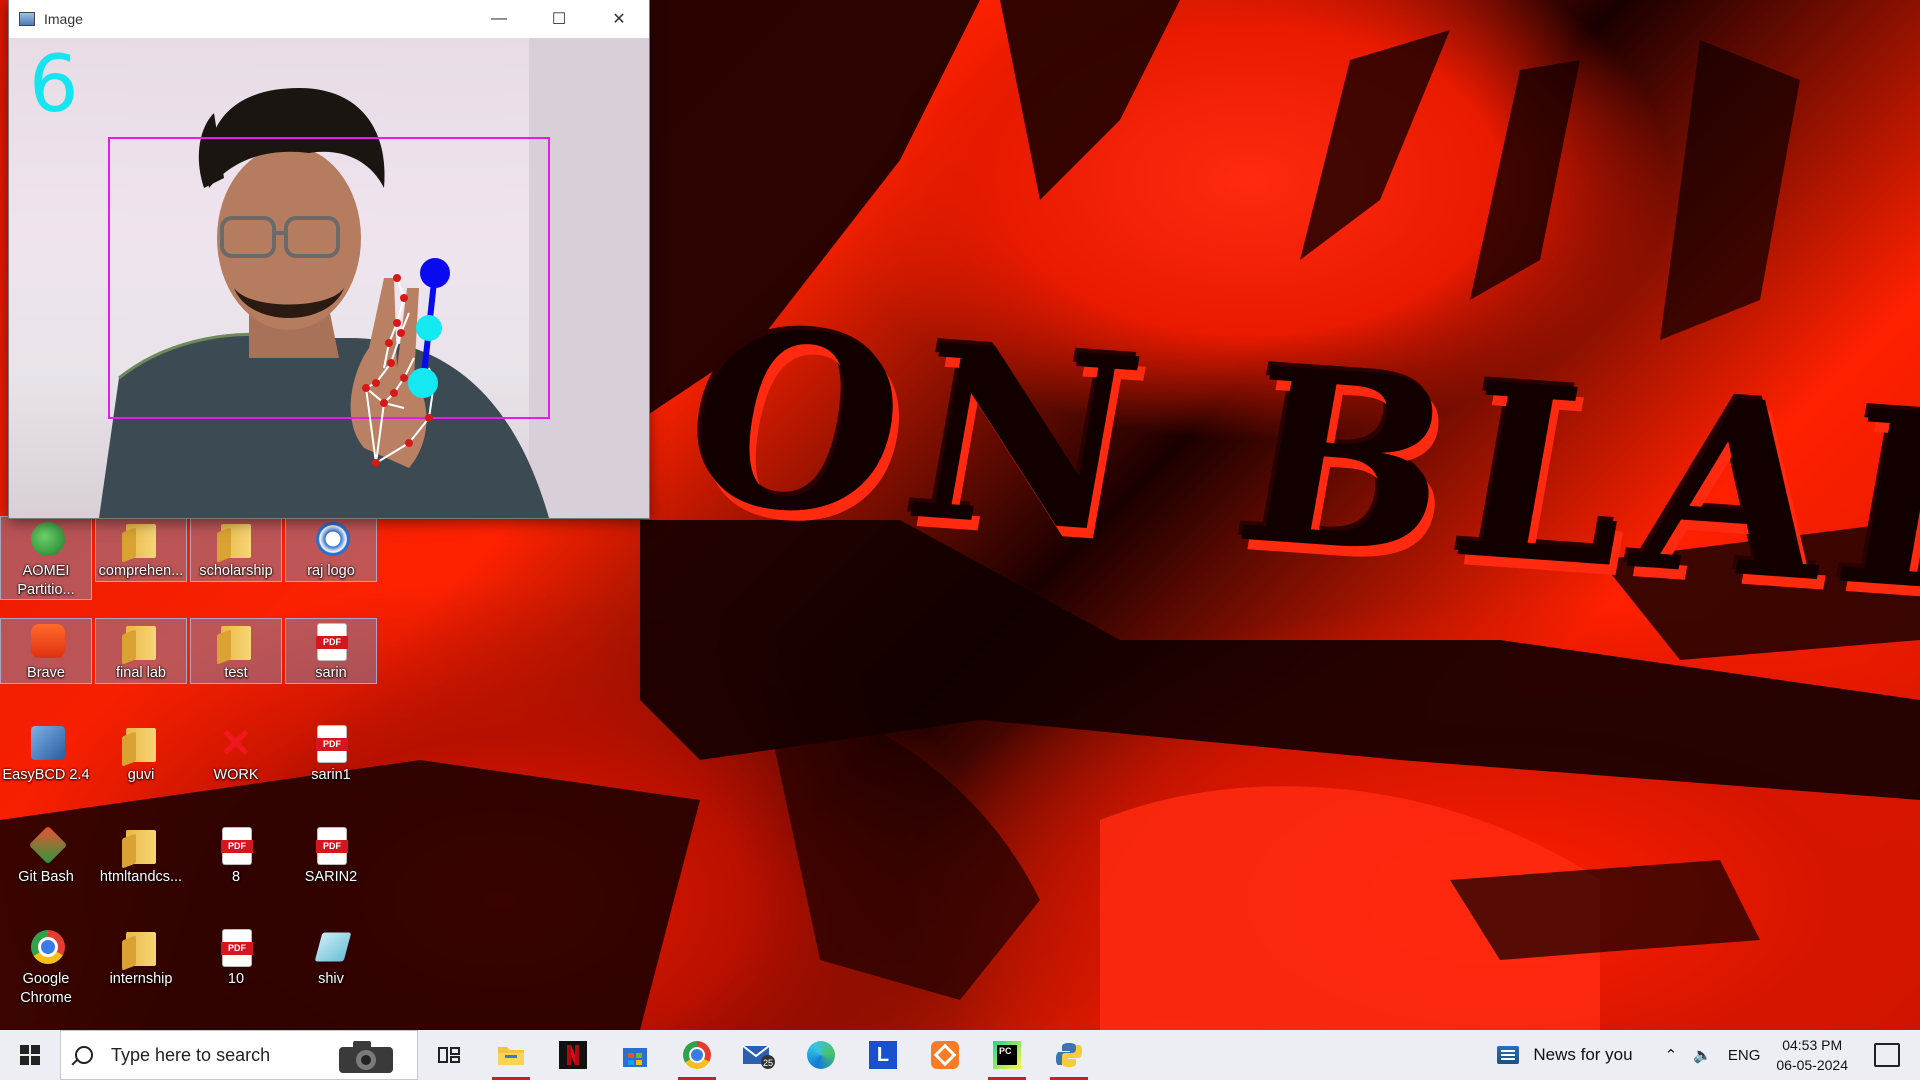  I want to click on desktop-icon-label: internship, so click(141, 979).